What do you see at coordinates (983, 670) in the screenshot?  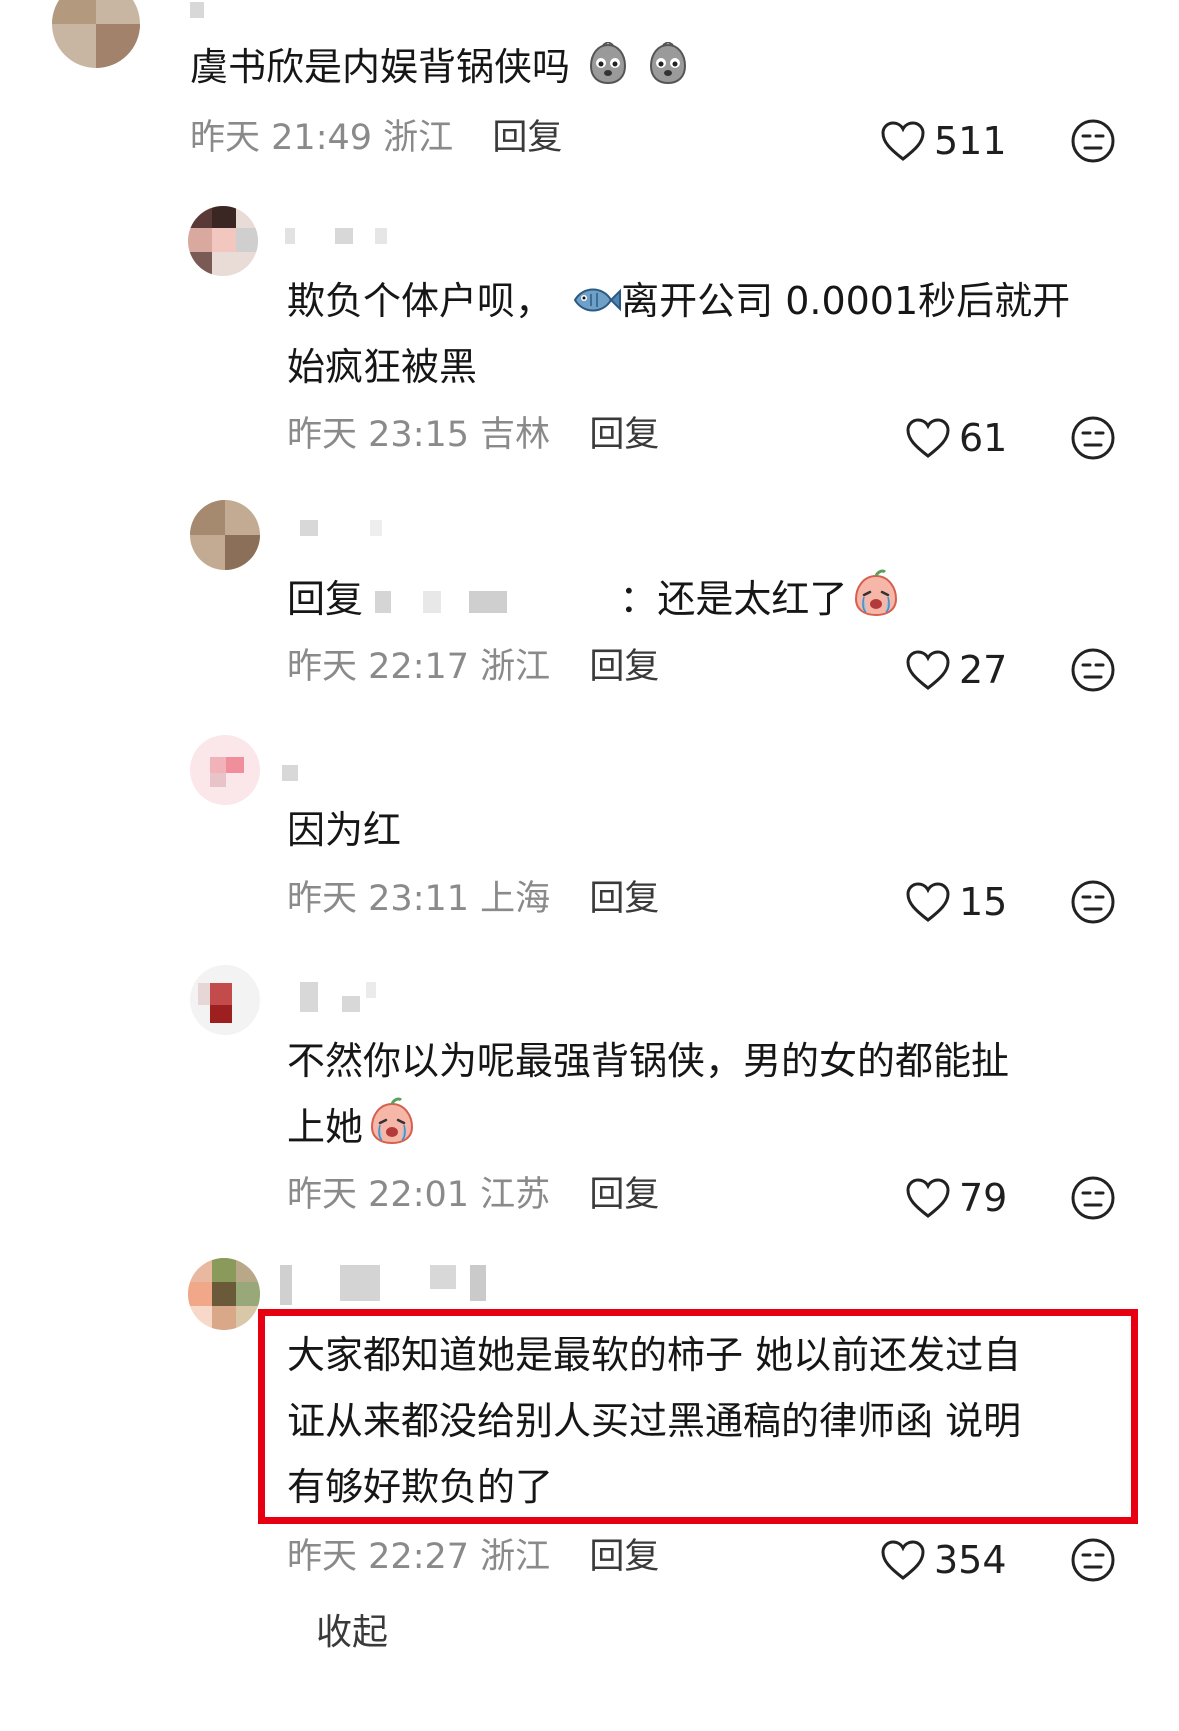 I see `like-count: 27` at bounding box center [983, 670].